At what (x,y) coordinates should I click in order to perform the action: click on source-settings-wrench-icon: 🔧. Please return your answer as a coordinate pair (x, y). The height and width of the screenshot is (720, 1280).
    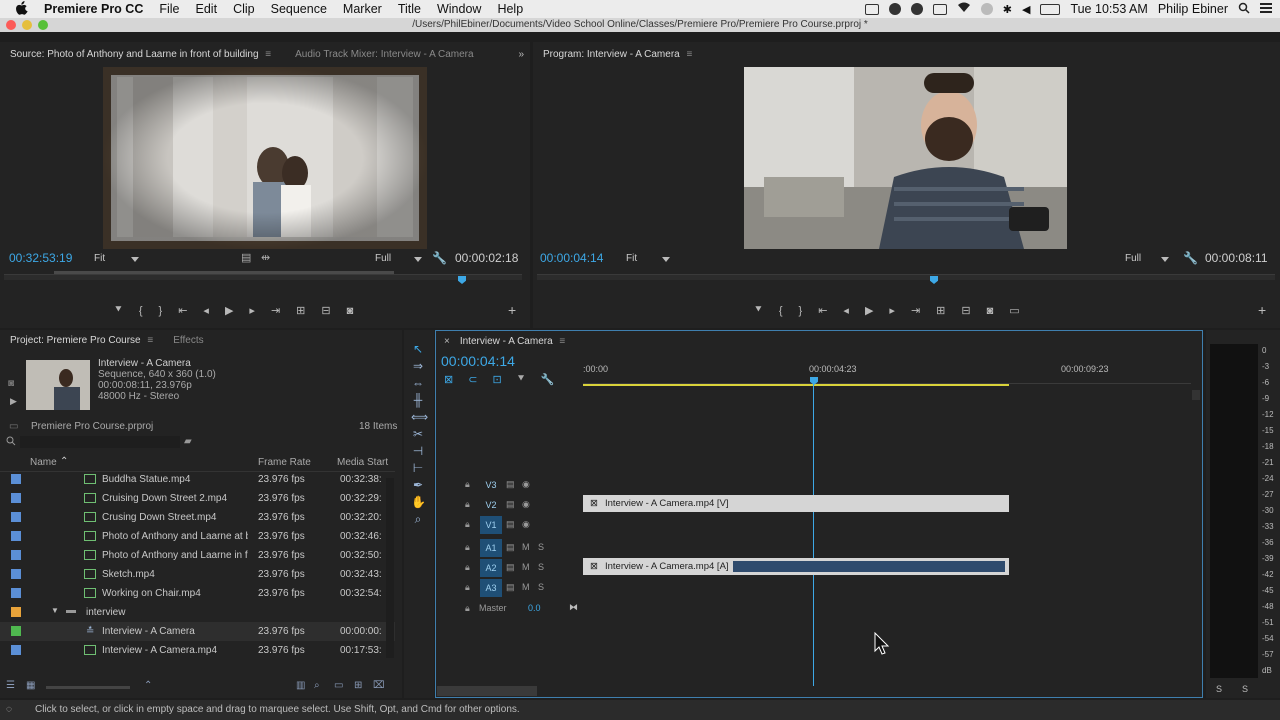
    Looking at the image, I should click on (439, 258).